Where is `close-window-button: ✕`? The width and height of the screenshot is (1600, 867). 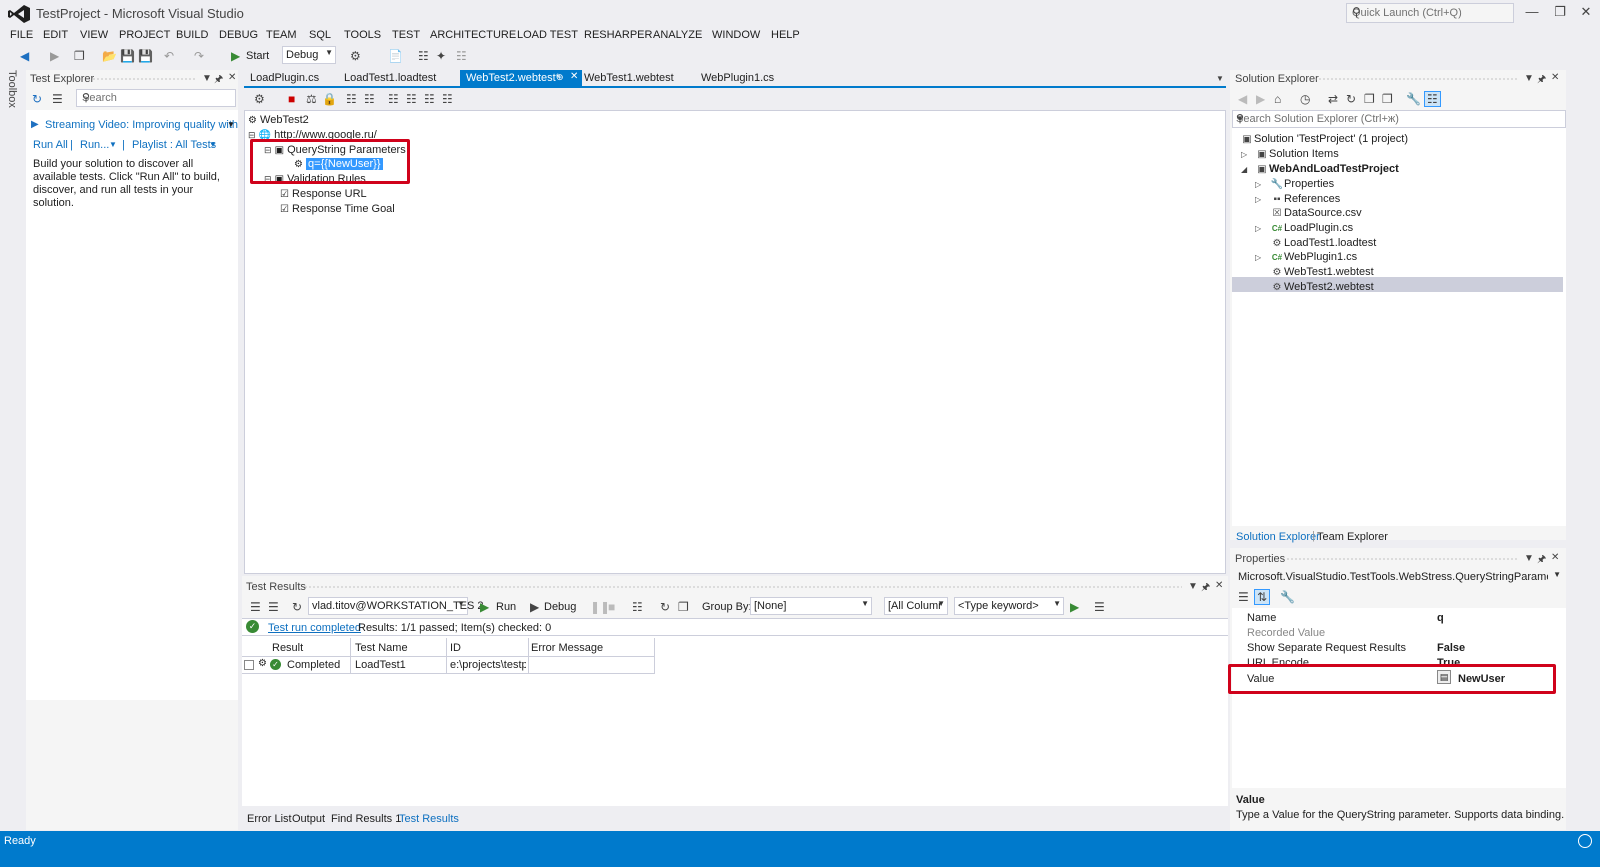 close-window-button: ✕ is located at coordinates (1586, 13).